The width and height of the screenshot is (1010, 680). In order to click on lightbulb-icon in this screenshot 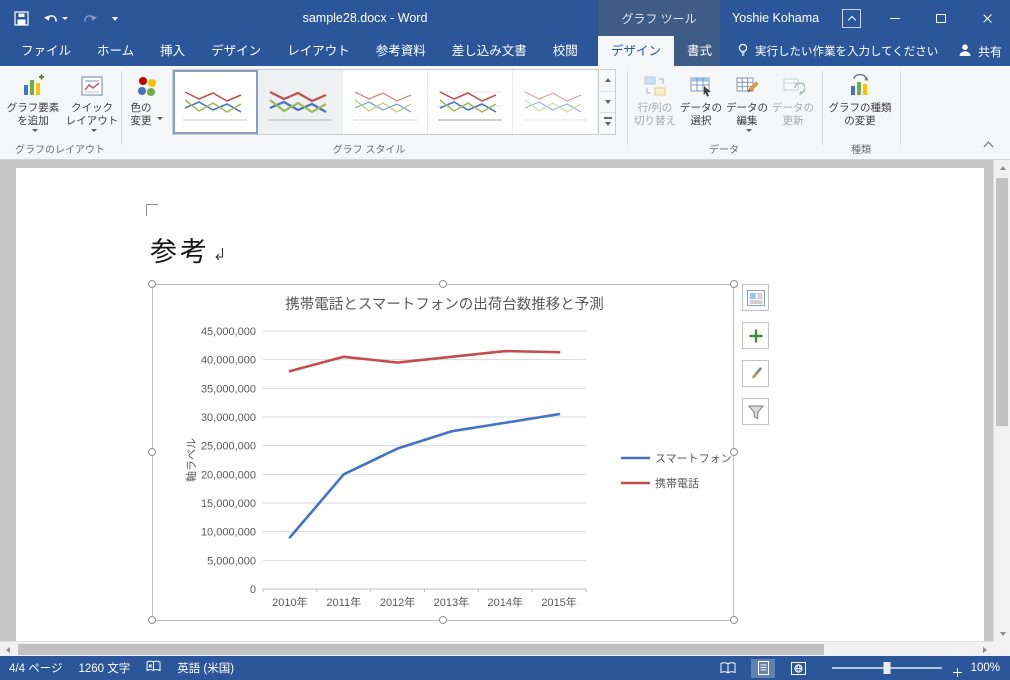, I will do `click(743, 51)`.